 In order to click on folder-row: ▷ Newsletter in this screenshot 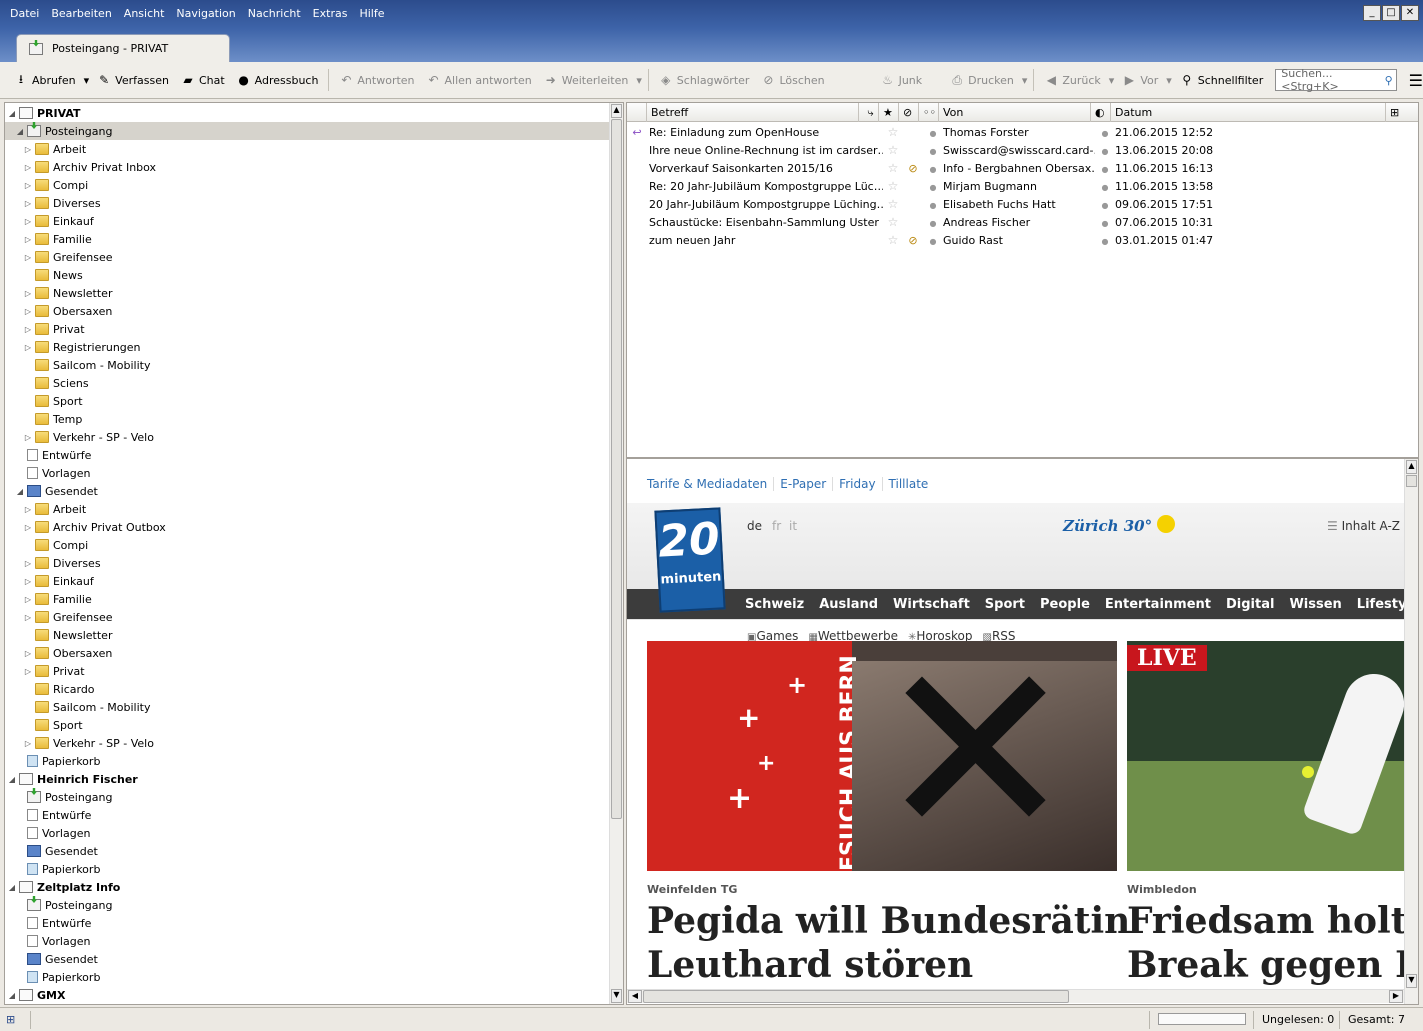, I will do `click(307, 293)`.